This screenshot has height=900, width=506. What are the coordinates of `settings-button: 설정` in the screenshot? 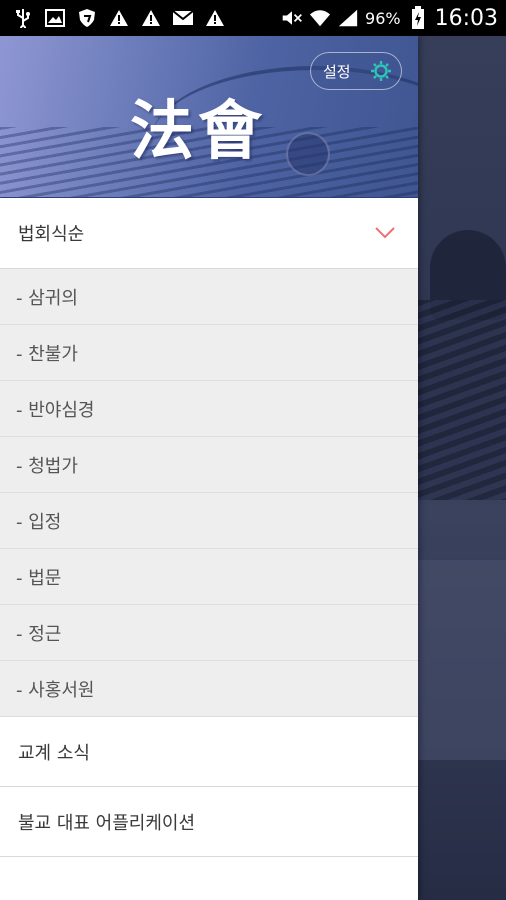 It's located at (356, 71).